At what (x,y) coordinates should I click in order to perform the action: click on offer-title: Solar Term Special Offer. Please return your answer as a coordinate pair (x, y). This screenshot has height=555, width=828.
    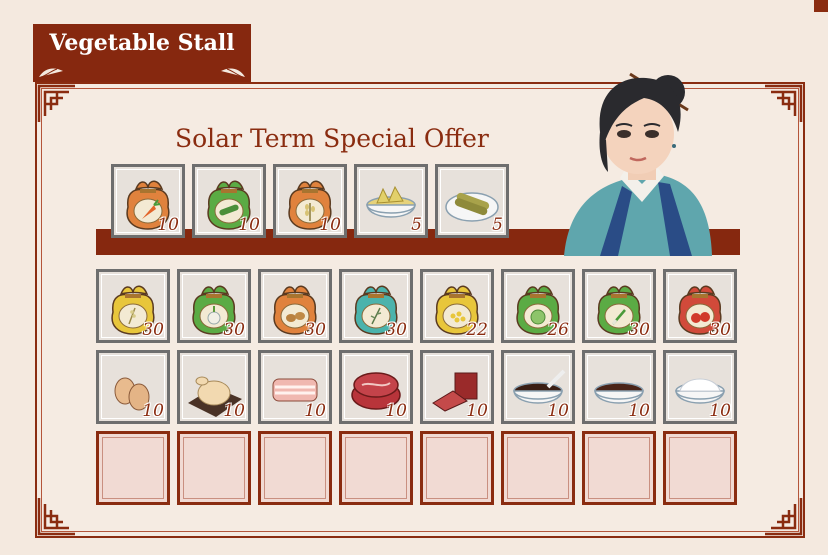
    Looking at the image, I should click on (332, 138).